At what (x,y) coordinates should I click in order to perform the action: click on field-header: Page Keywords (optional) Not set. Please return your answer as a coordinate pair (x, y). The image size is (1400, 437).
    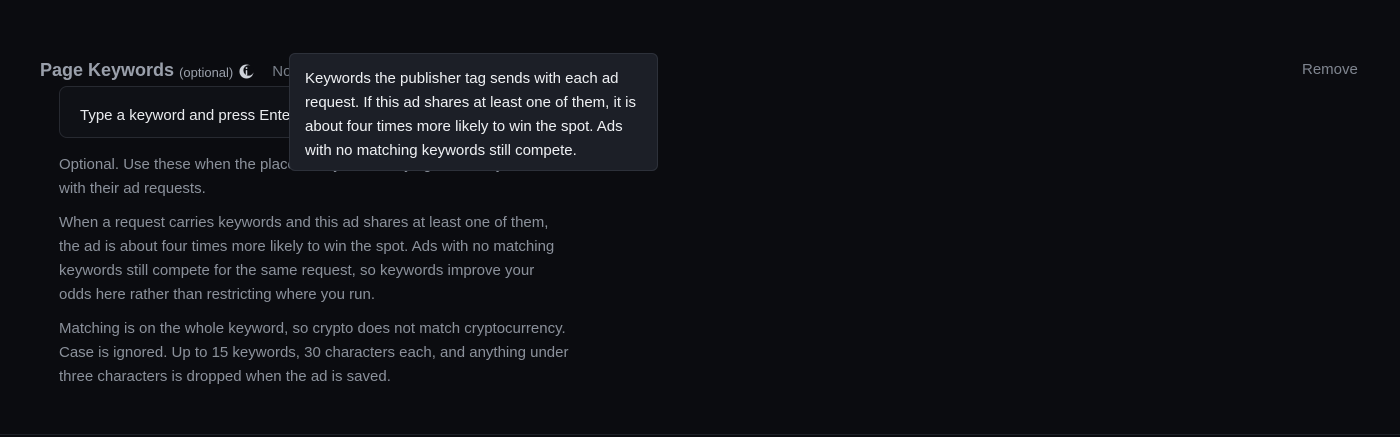
    Looking at the image, I should click on (180, 70).